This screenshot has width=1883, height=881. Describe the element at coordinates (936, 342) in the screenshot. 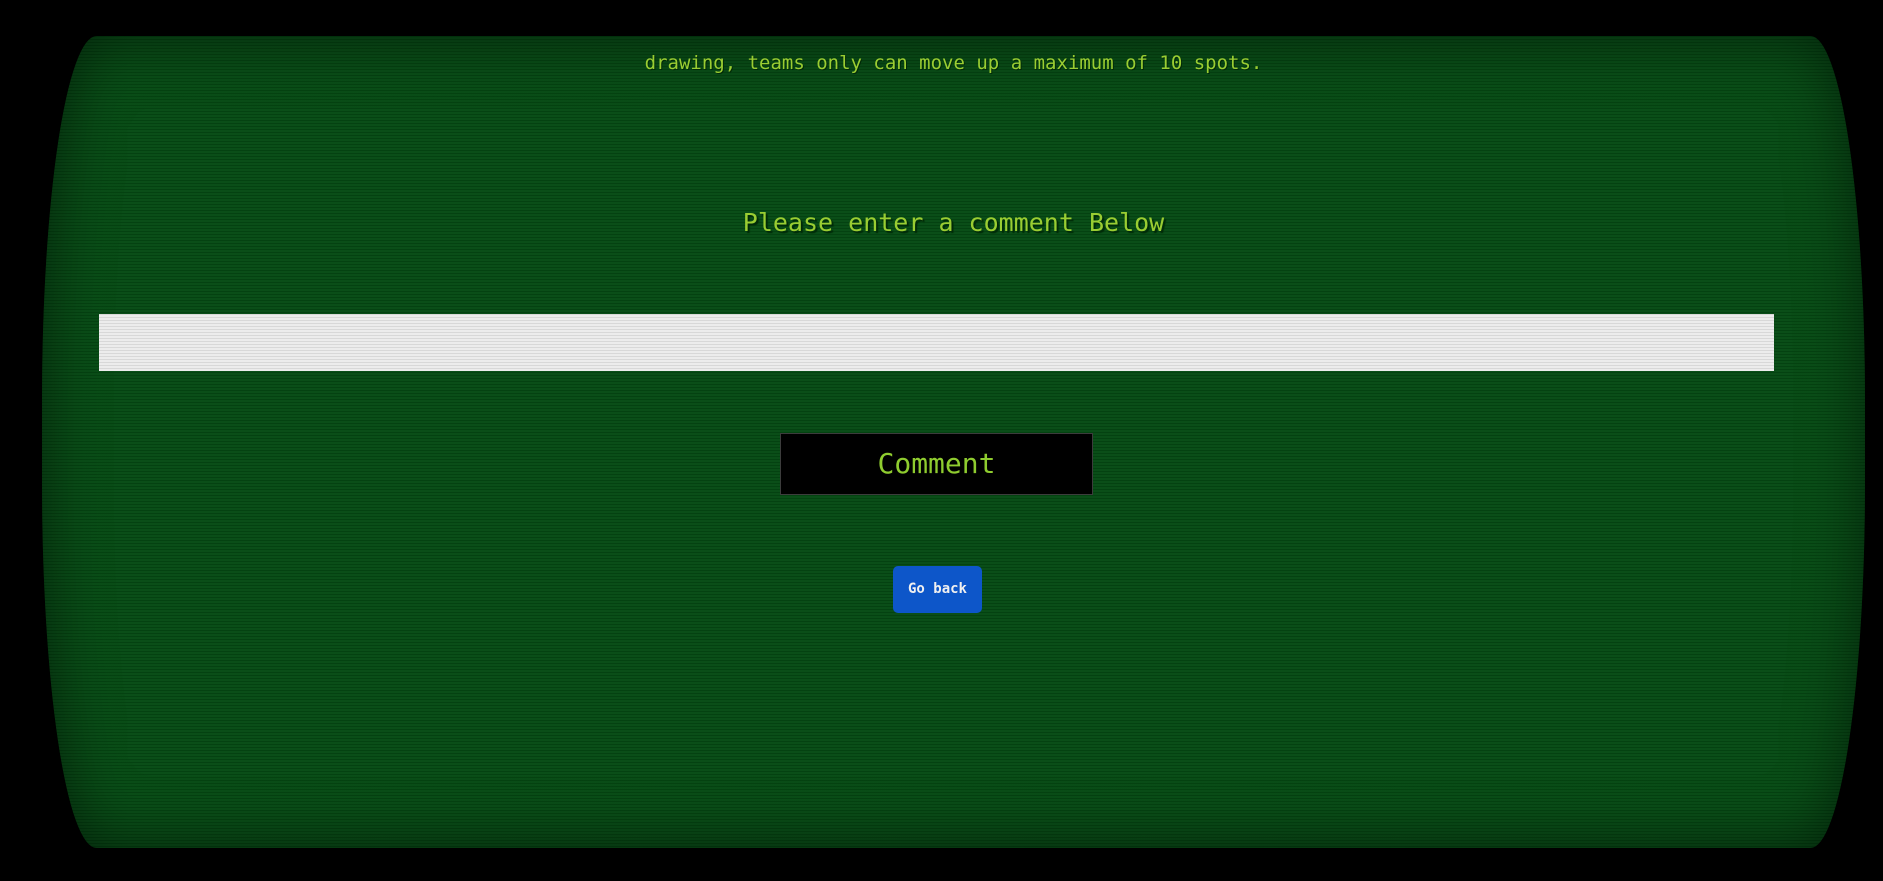

I see `comment-input` at that location.